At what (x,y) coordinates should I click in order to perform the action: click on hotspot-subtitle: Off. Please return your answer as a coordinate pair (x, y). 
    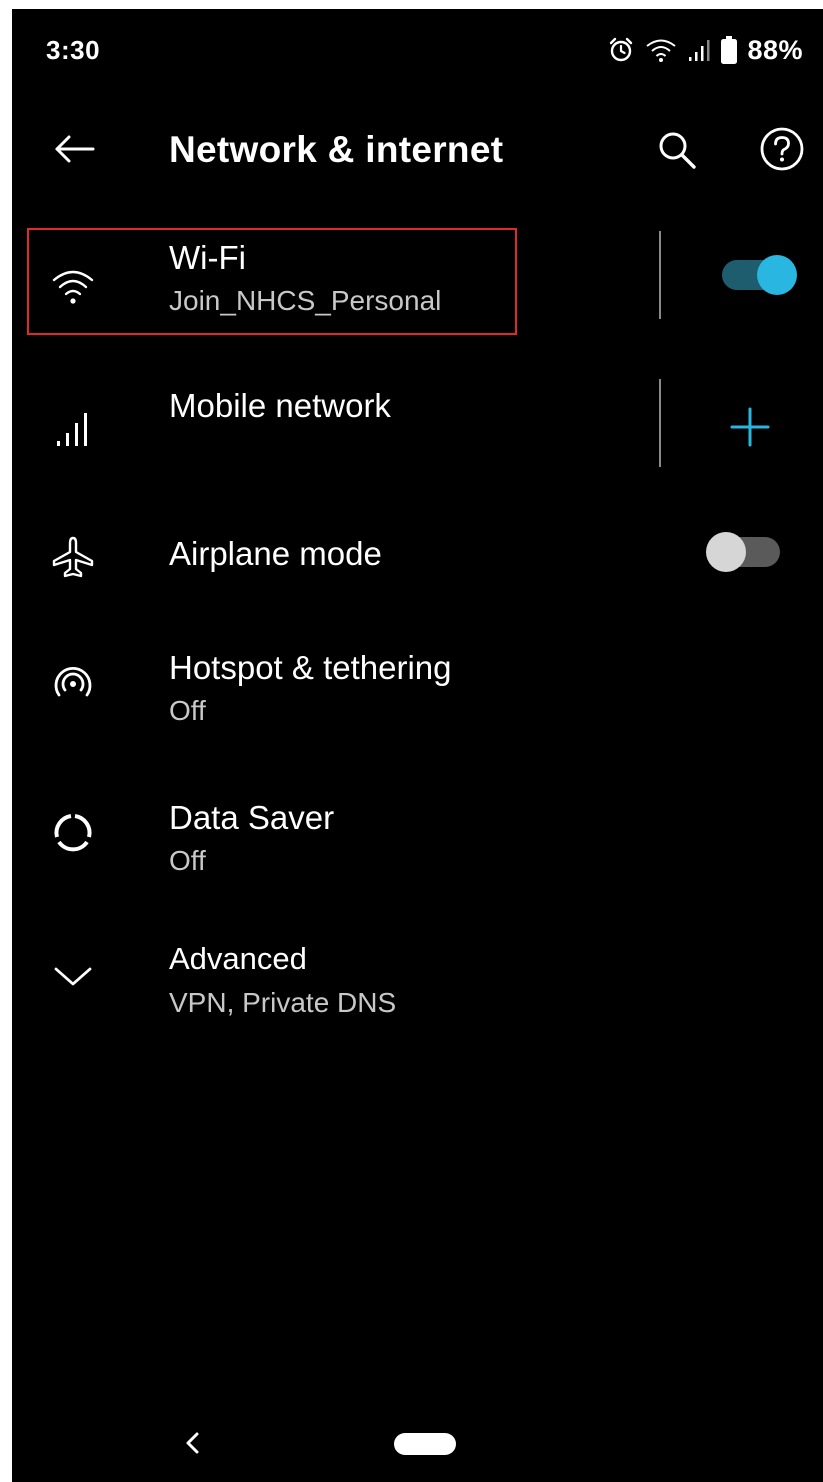
    Looking at the image, I should click on (187, 710).